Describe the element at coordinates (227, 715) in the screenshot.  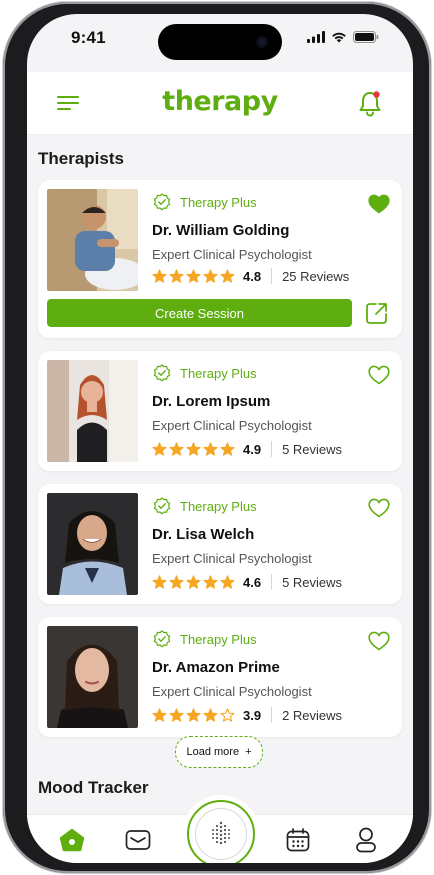
I see `star-outline-icon` at that location.